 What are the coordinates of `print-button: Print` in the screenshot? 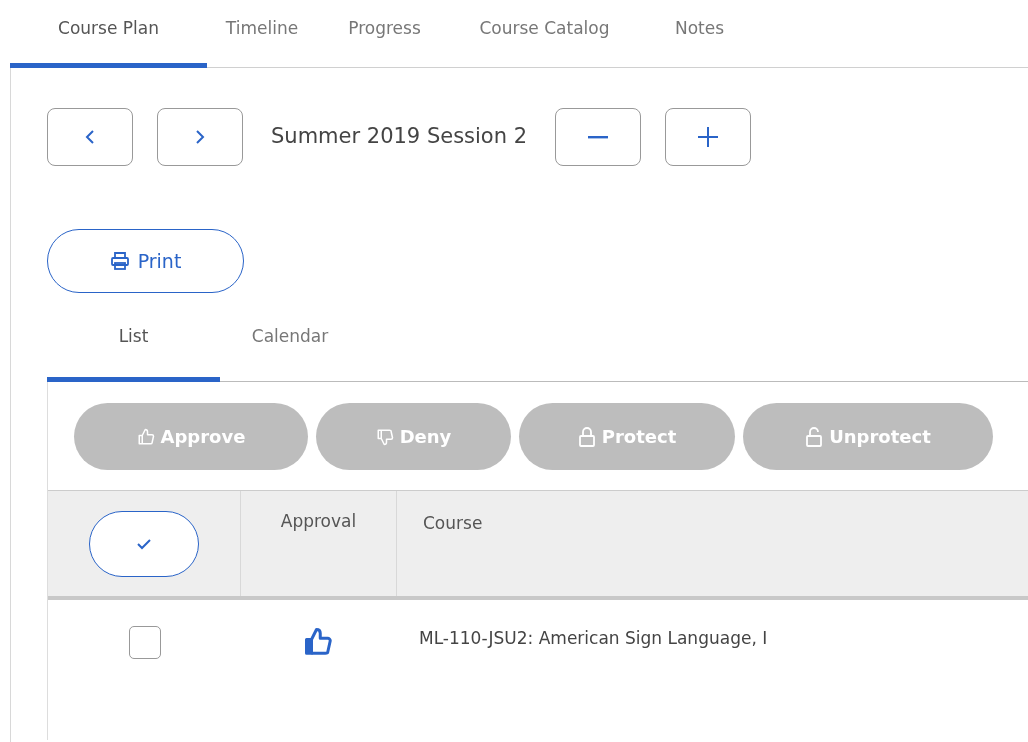 It's located at (145, 261).